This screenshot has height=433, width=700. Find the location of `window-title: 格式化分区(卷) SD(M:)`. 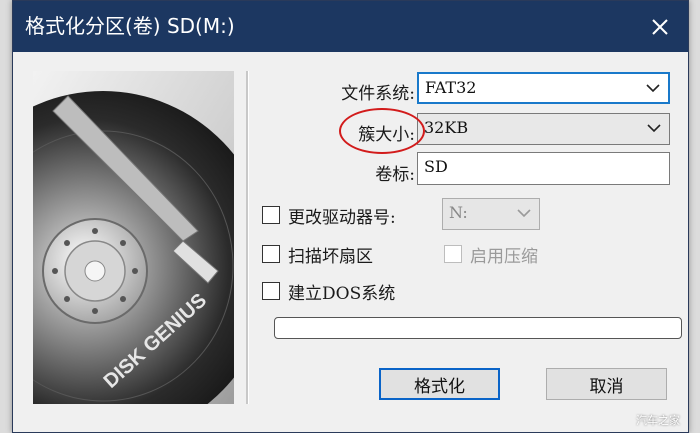

window-title: 格式化分区(卷) SD(M:) is located at coordinates (130, 26).